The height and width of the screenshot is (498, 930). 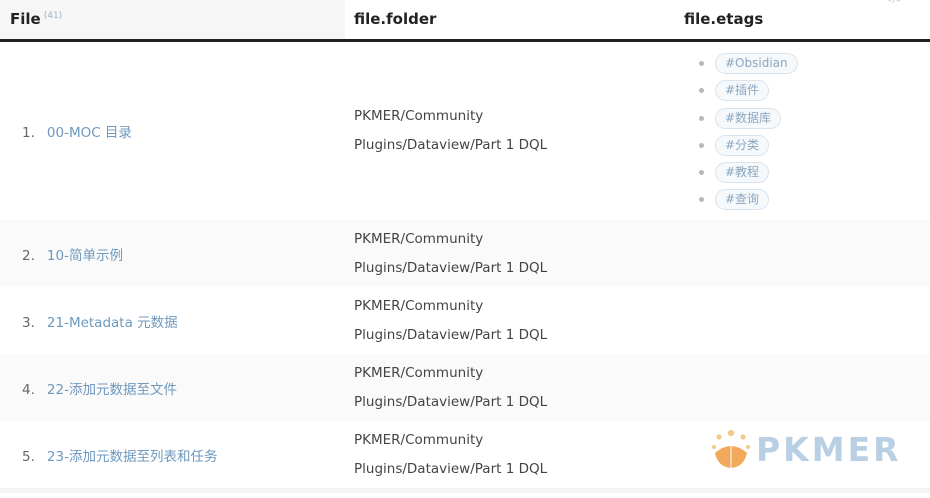 What do you see at coordinates (748, 118) in the screenshot?
I see `tag-pill: #数据库` at bounding box center [748, 118].